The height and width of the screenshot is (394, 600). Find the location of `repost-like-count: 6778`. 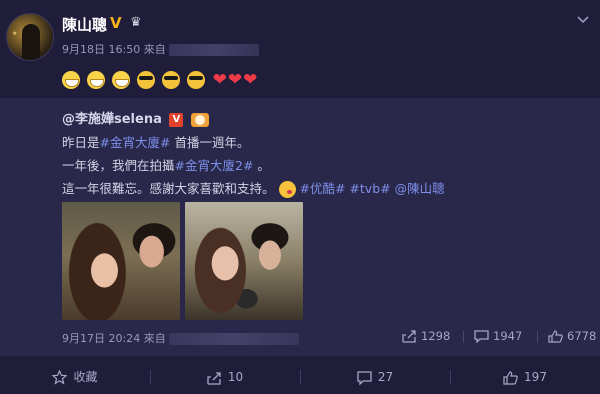

repost-like-count: 6778 is located at coordinates (572, 336).